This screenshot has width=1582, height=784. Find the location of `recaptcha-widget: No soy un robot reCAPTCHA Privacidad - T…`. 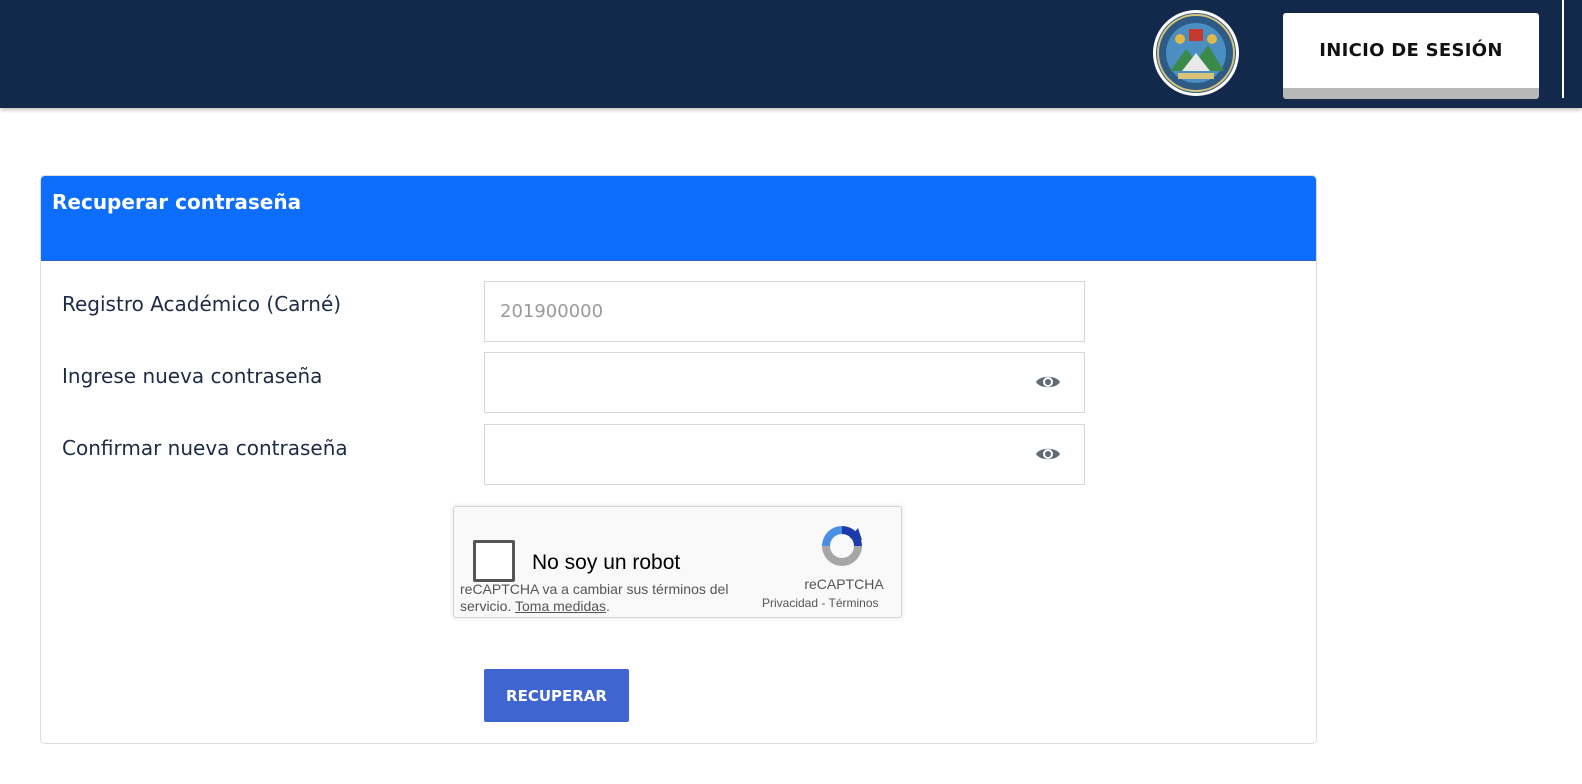

recaptcha-widget: No soy un robot reCAPTCHA Privacidad - T… is located at coordinates (677, 562).